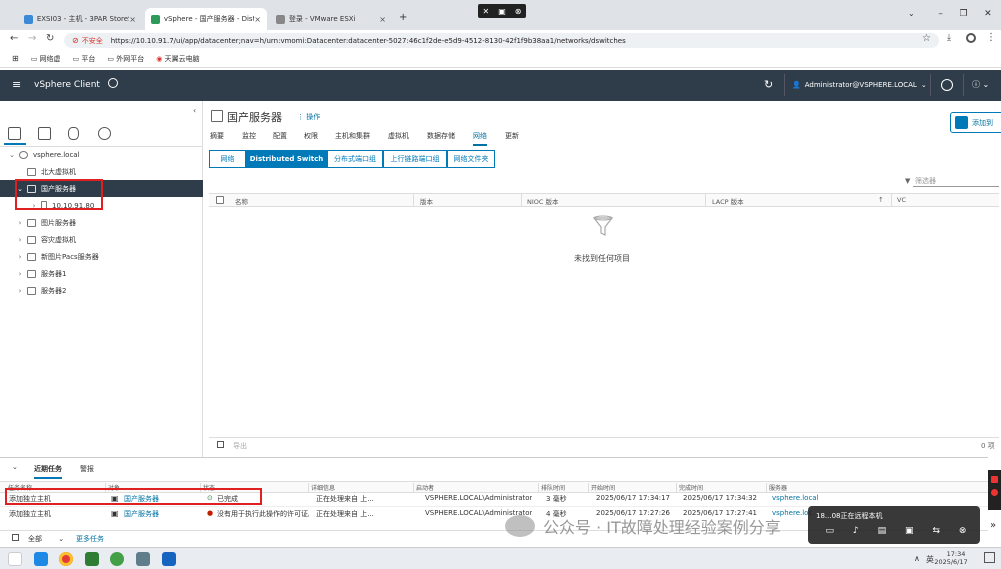  Describe the element at coordinates (220, 200) in the screenshot. I see `select-all-checkbox` at that location.